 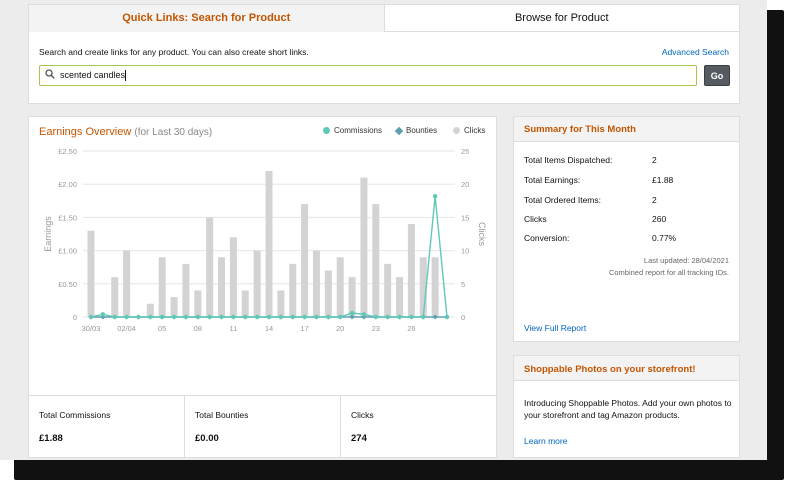 What do you see at coordinates (535, 219) in the screenshot?
I see `summary-label: Clicks` at bounding box center [535, 219].